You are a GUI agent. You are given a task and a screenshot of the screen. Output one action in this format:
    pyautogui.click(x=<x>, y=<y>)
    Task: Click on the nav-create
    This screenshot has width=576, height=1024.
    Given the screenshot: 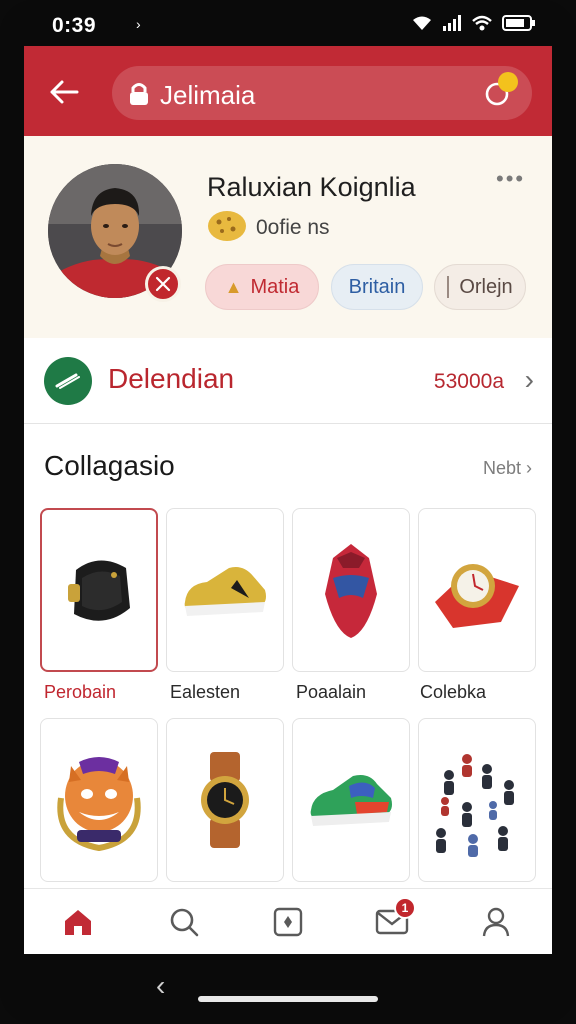 What is the action you would take?
    pyautogui.click(x=288, y=922)
    